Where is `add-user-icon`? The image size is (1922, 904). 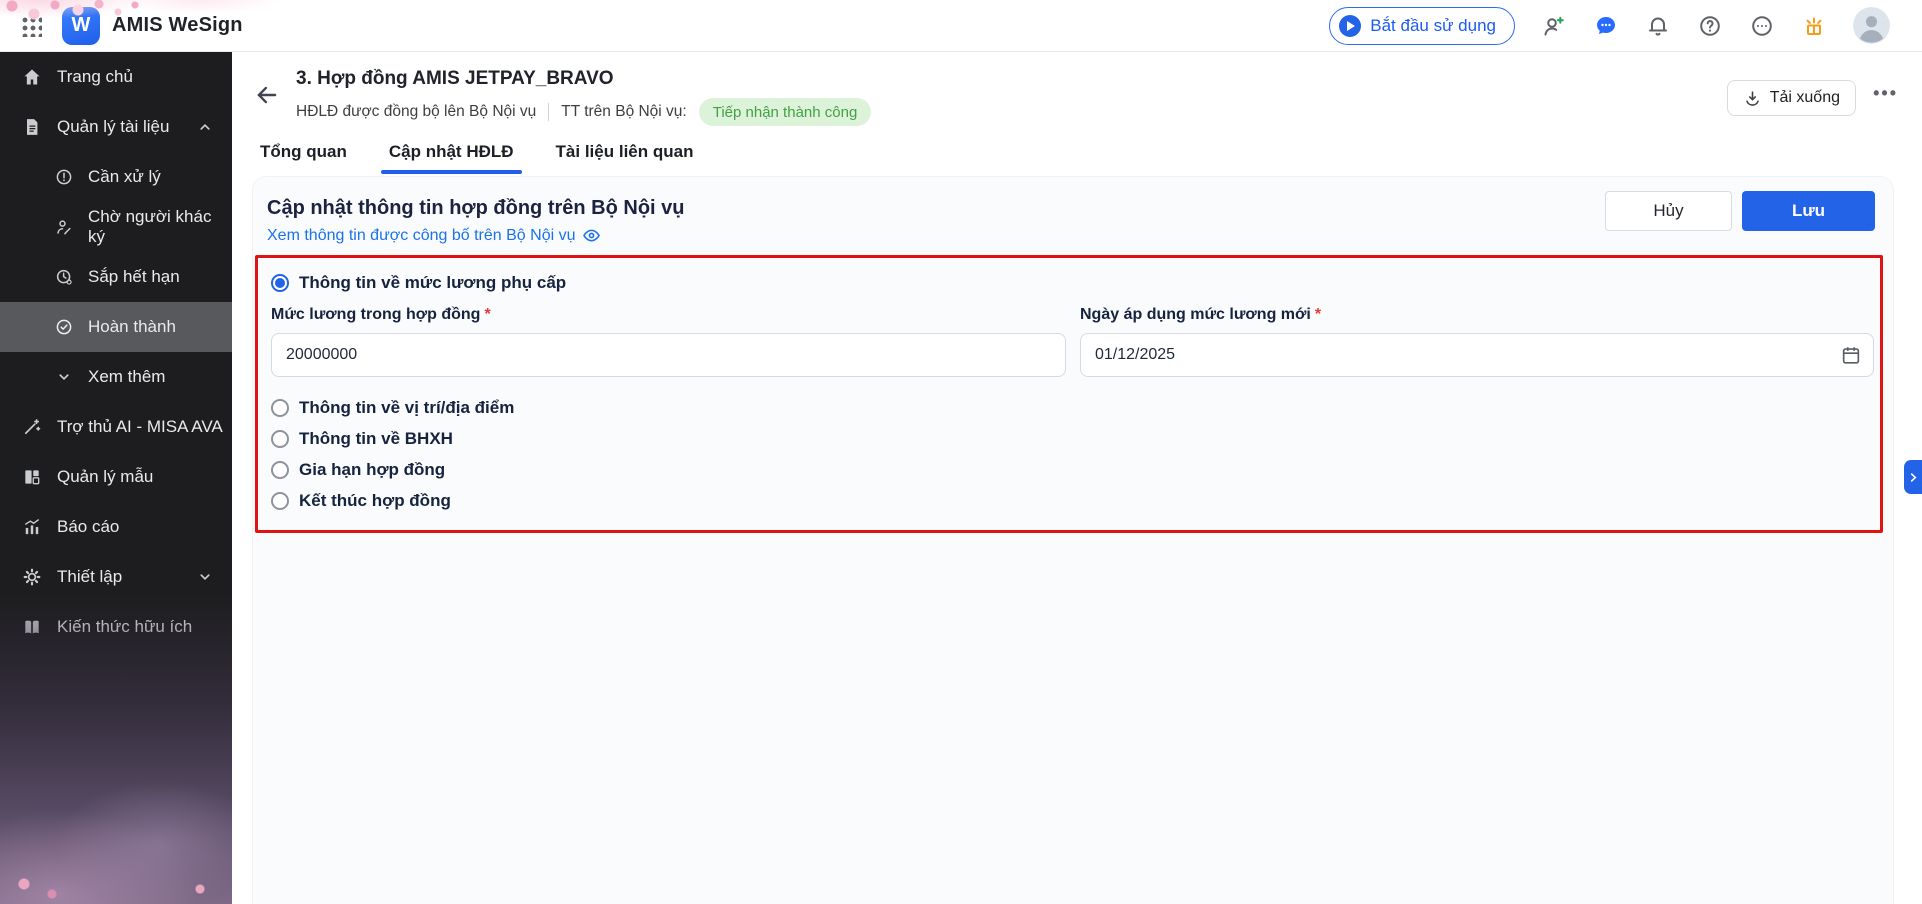
add-user-icon is located at coordinates (1554, 26).